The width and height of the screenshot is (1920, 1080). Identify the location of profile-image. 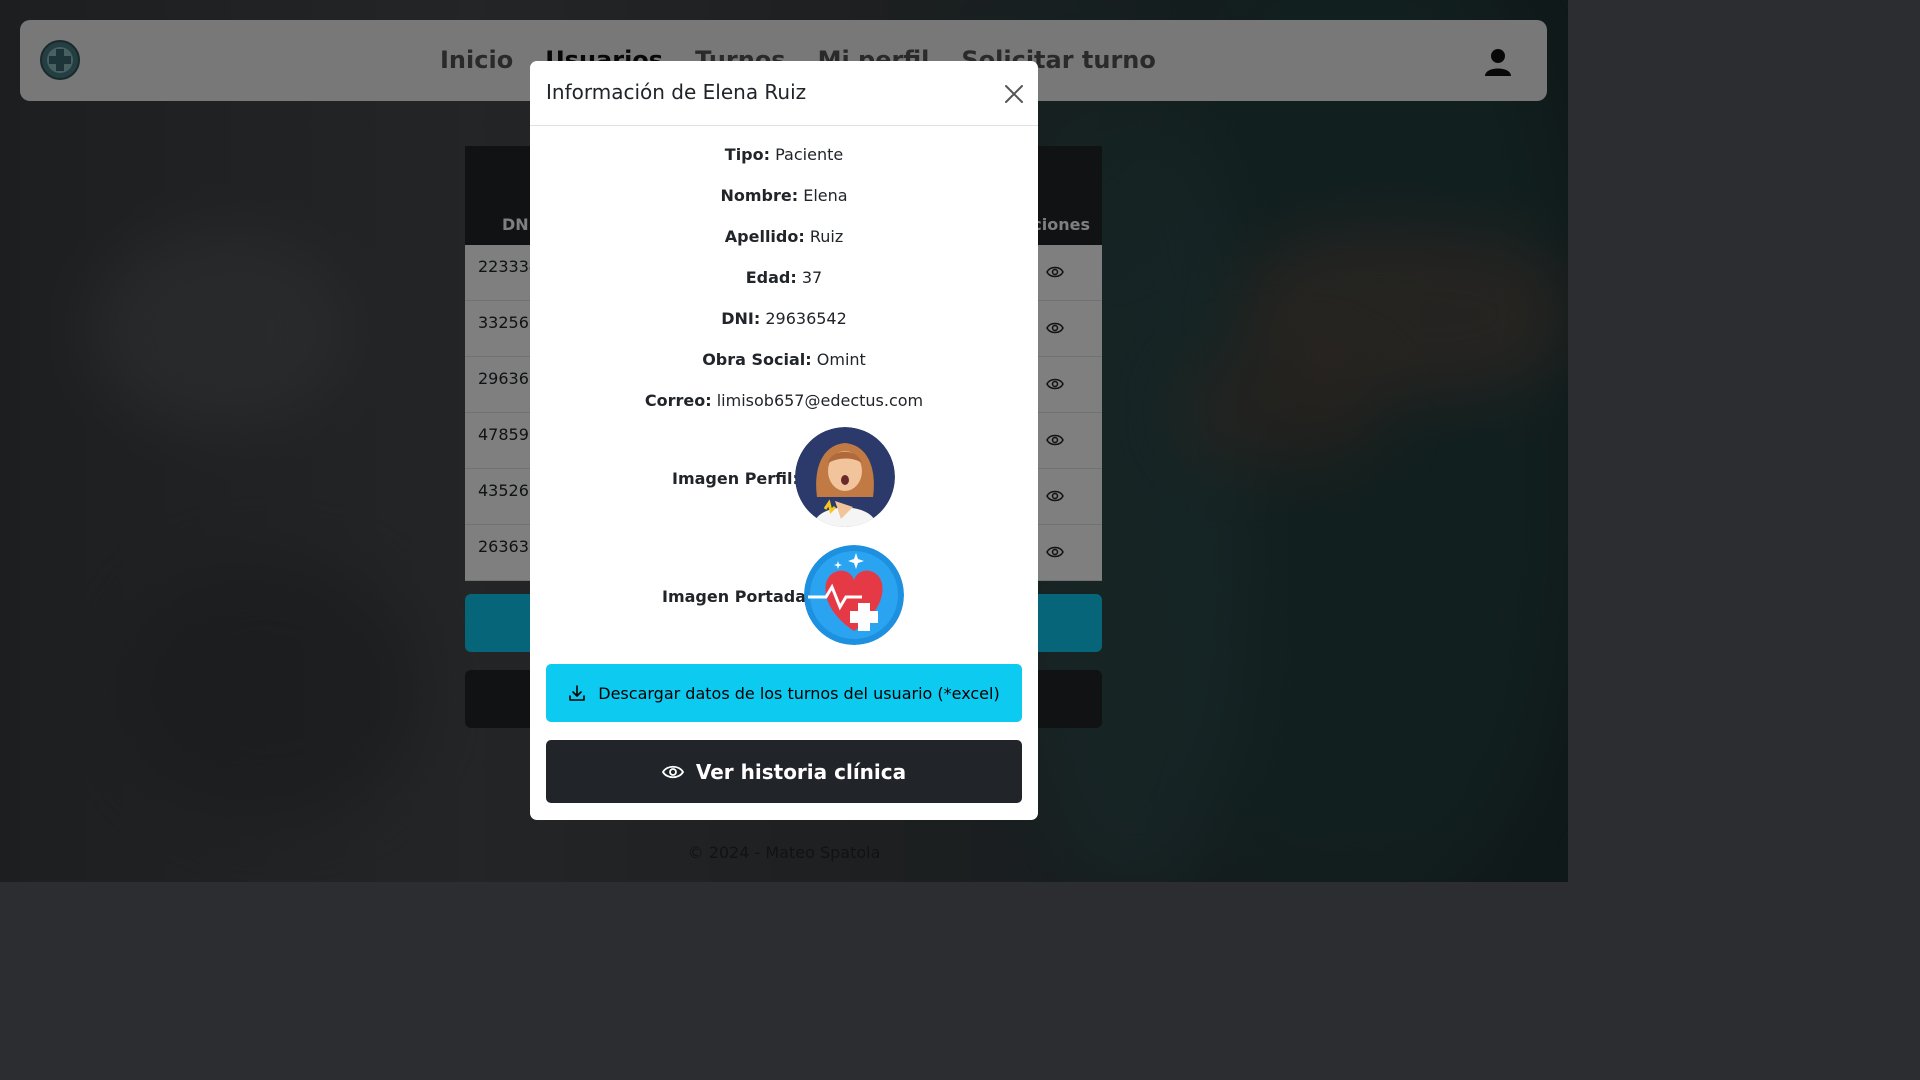
(845, 477).